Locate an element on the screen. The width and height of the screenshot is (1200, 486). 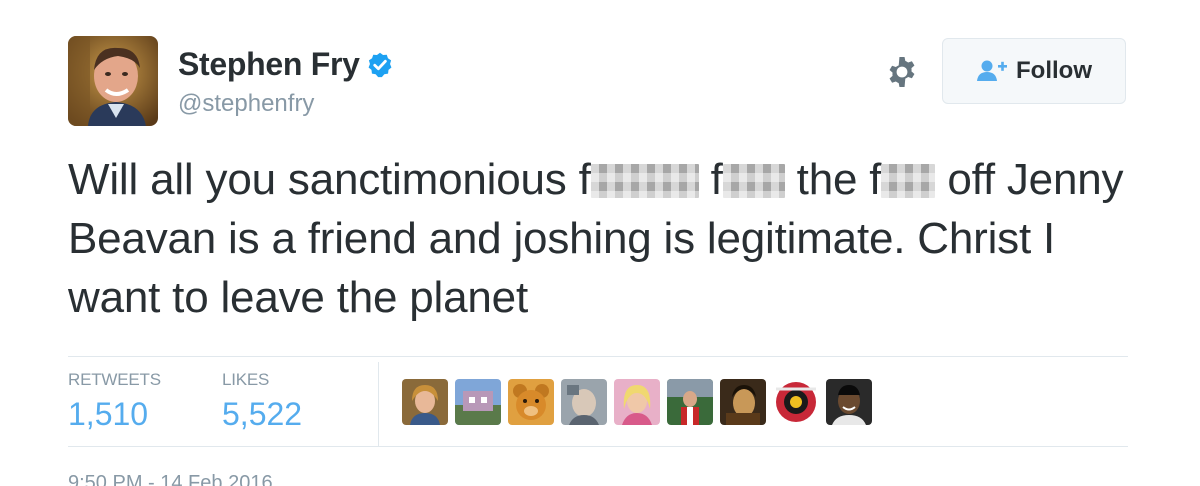
follow-button: Follow is located at coordinates (1034, 71).